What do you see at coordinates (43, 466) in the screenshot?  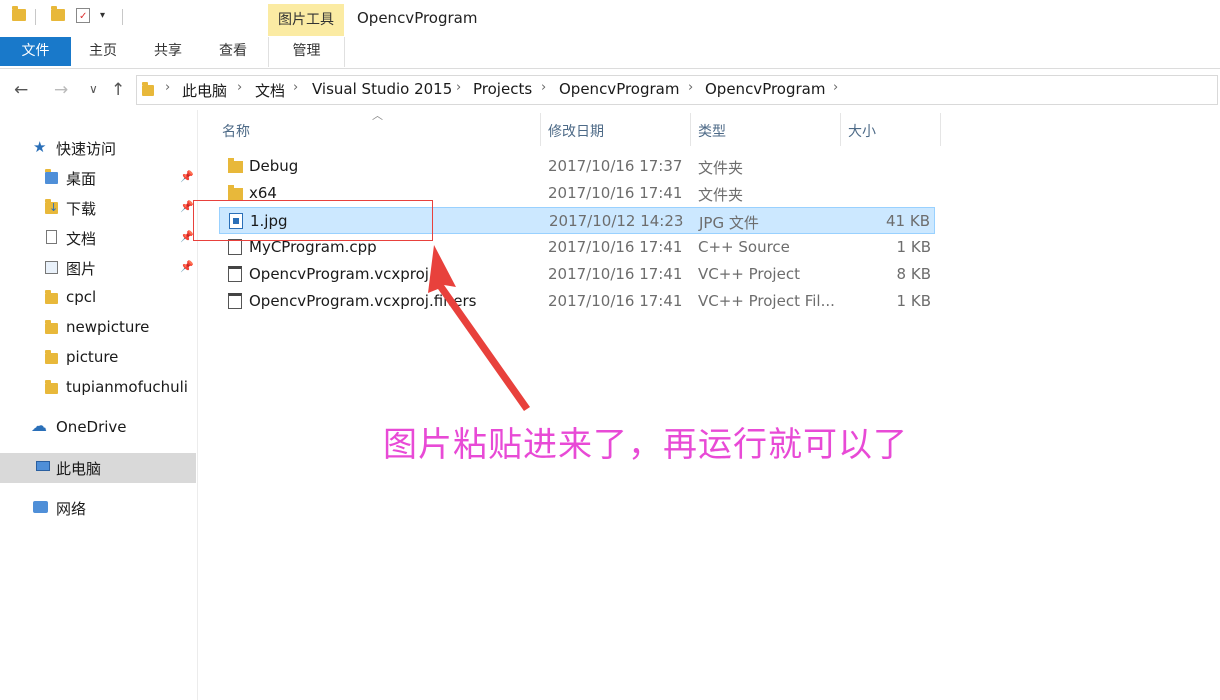 I see `computer-icon` at bounding box center [43, 466].